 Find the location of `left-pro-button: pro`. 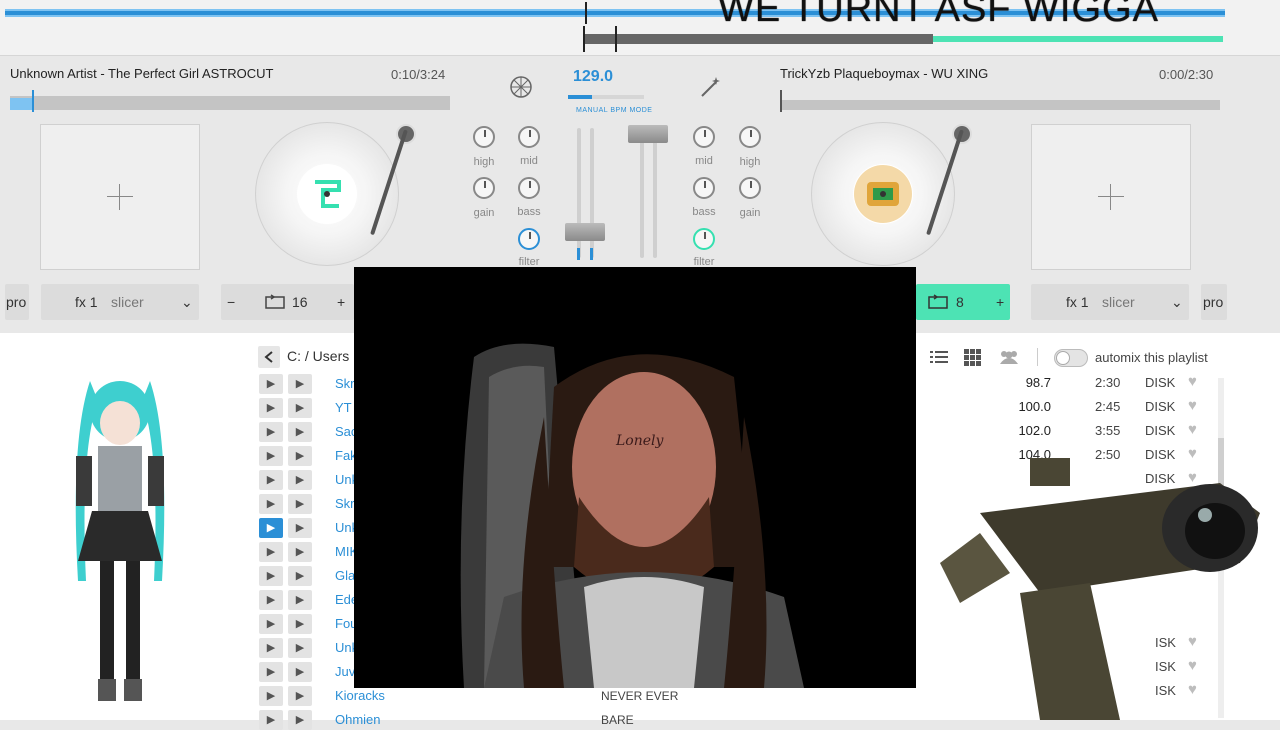

left-pro-button: pro is located at coordinates (17, 302).